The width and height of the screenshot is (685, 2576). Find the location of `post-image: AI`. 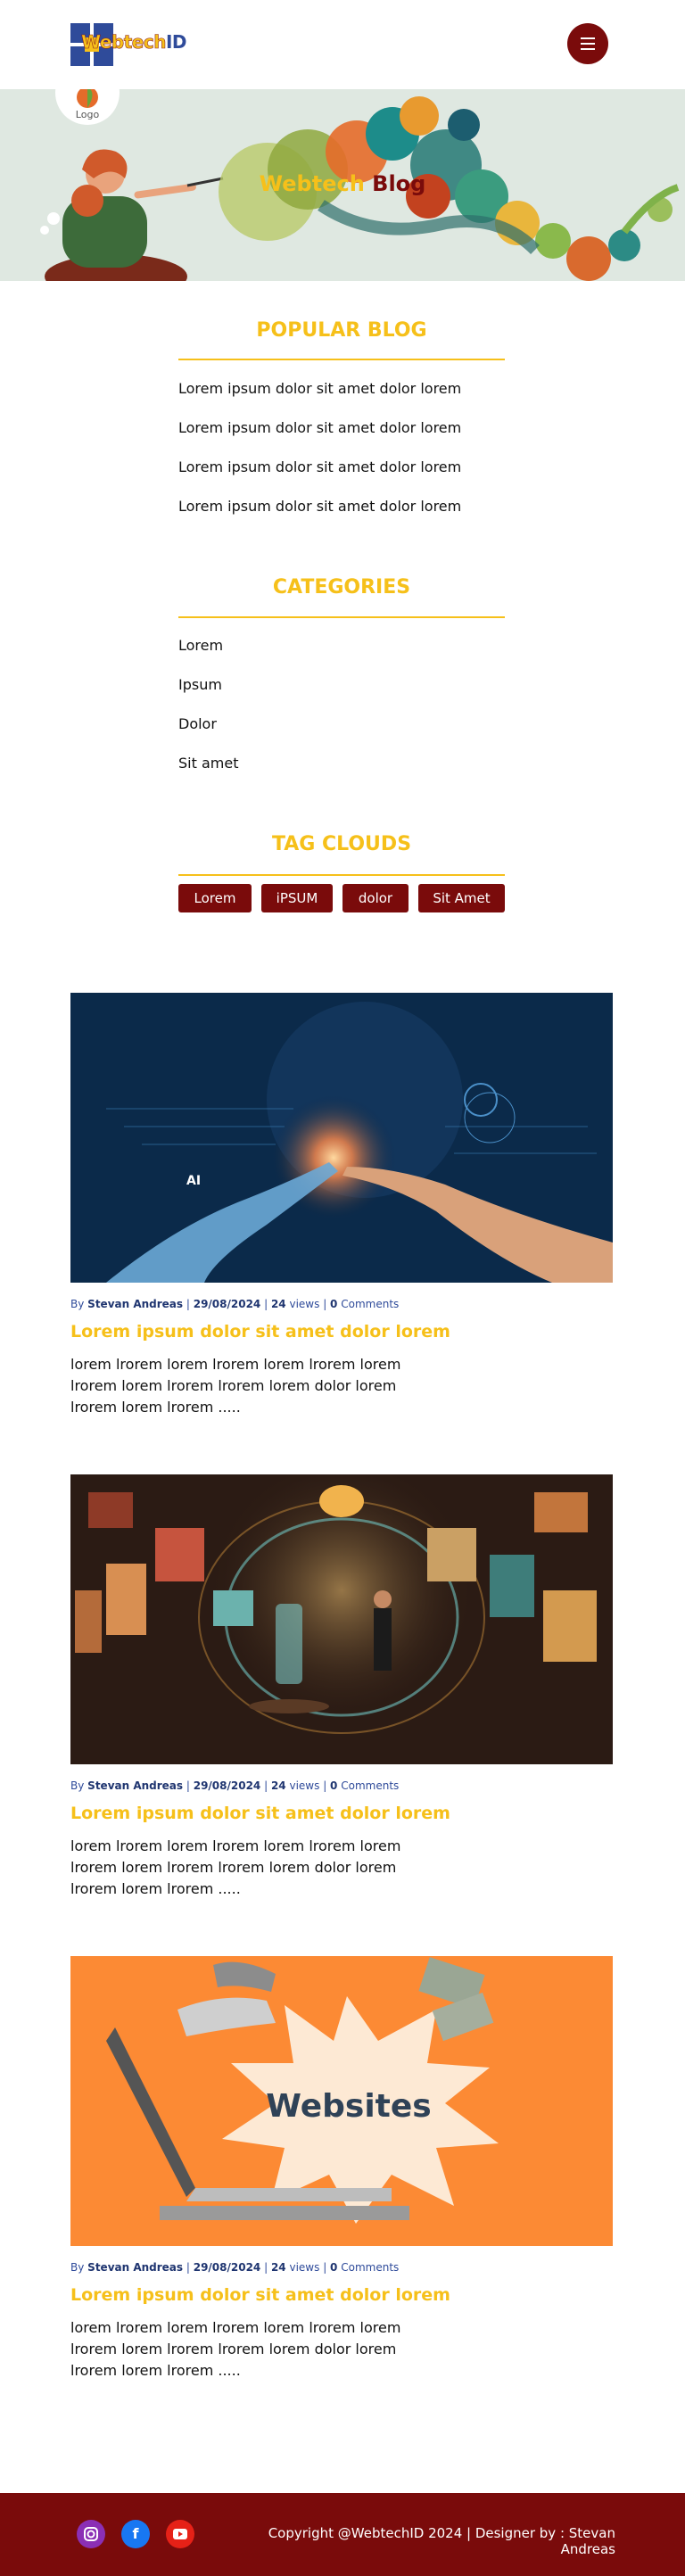

post-image: AI is located at coordinates (342, 1138).